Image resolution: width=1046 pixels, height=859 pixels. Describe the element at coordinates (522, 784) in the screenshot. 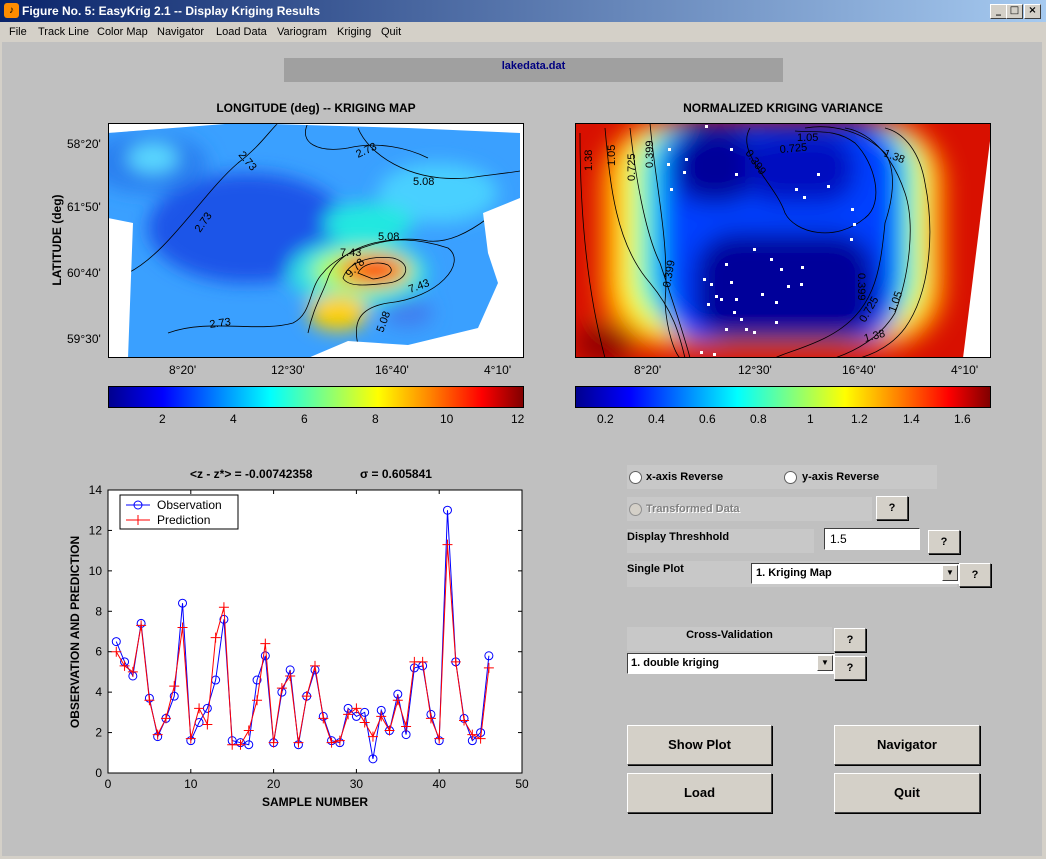

I see `x-tick-label: 50` at that location.